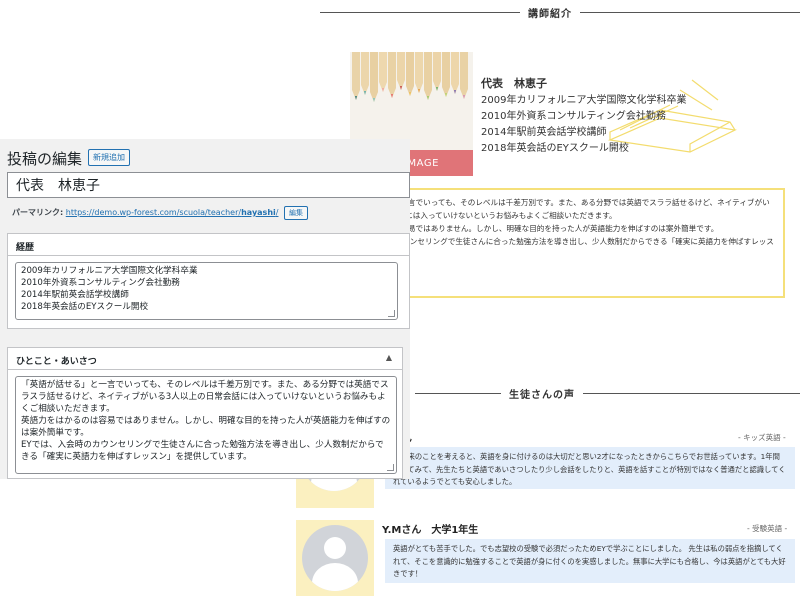  Describe the element at coordinates (767, 528) in the screenshot. I see `voice-tag: - 受験英語 -` at that location.